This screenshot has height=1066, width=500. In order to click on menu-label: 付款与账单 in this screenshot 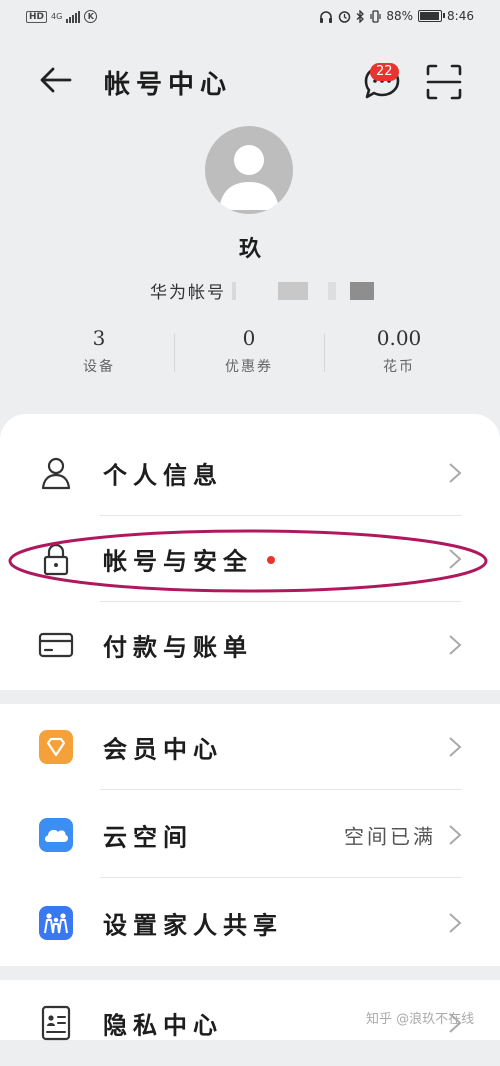, I will do `click(178, 647)`.